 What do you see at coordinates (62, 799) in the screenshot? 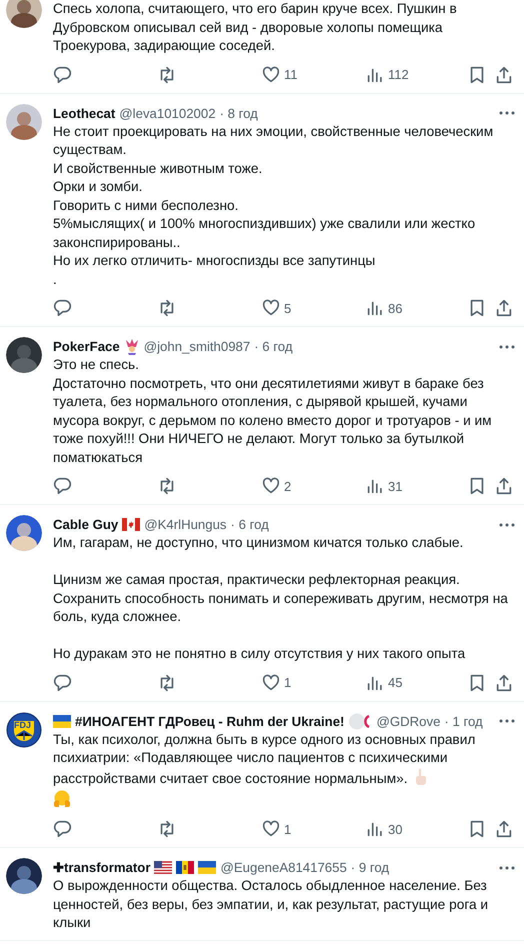
I see `hugging-emoji-icon` at bounding box center [62, 799].